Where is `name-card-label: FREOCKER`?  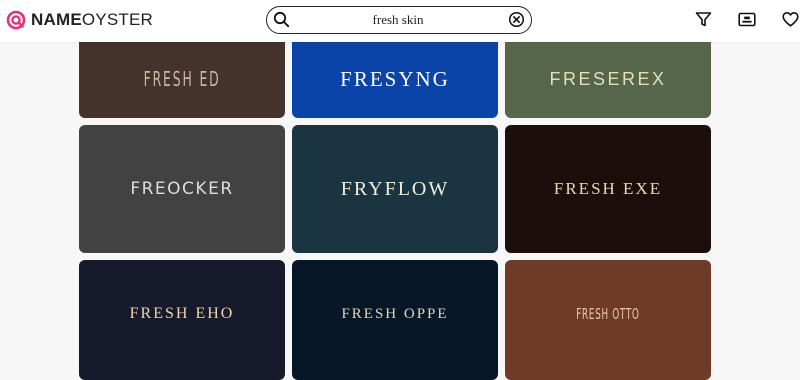
name-card-label: FREOCKER is located at coordinates (182, 189).